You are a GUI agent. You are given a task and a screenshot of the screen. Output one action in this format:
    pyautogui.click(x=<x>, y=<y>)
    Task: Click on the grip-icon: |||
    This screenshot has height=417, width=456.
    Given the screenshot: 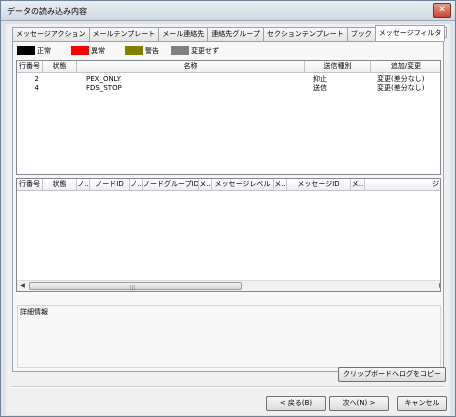 What is the action you would take?
    pyautogui.click(x=133, y=288)
    